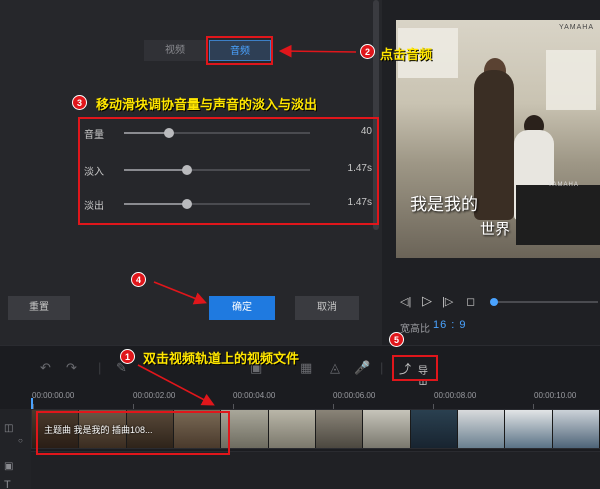 The width and height of the screenshot is (600, 489). What do you see at coordinates (544, 302) in the screenshot?
I see `playback-progress` at bounding box center [544, 302].